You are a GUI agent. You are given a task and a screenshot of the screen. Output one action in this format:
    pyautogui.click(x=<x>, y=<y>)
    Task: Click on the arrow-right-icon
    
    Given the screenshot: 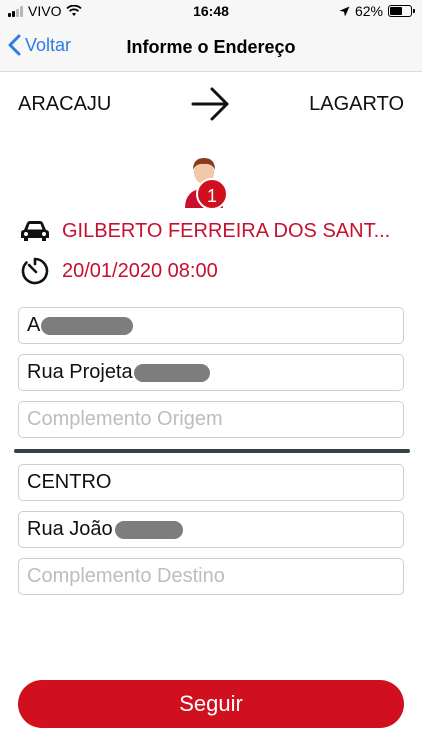 What is the action you would take?
    pyautogui.click(x=210, y=104)
    